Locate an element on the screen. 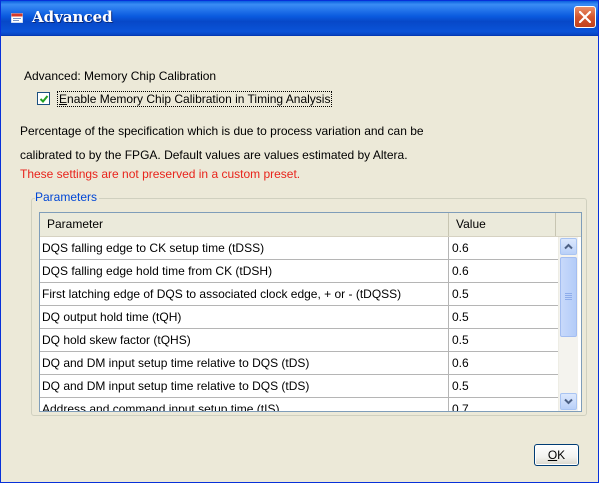  table-row: DQ output hold time (tQH) 0.5 is located at coordinates (299, 317).